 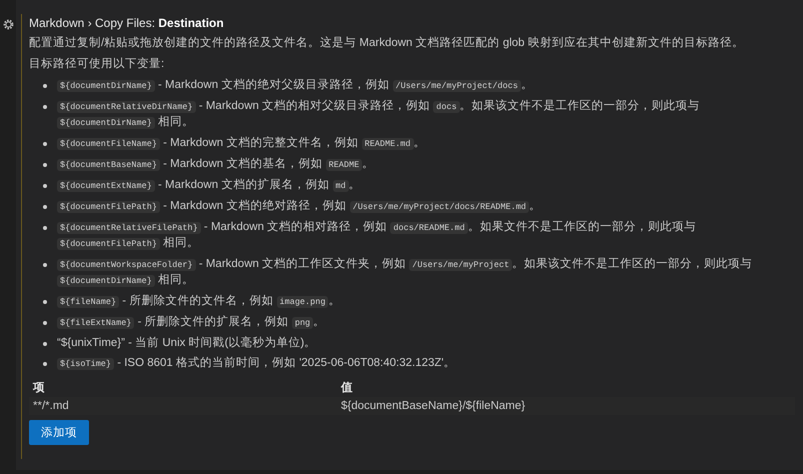 I want to click on variable-description: “${unixTime}” - 当前 Unix 时间戳(以毫秒为单位)。, so click(x=186, y=343).